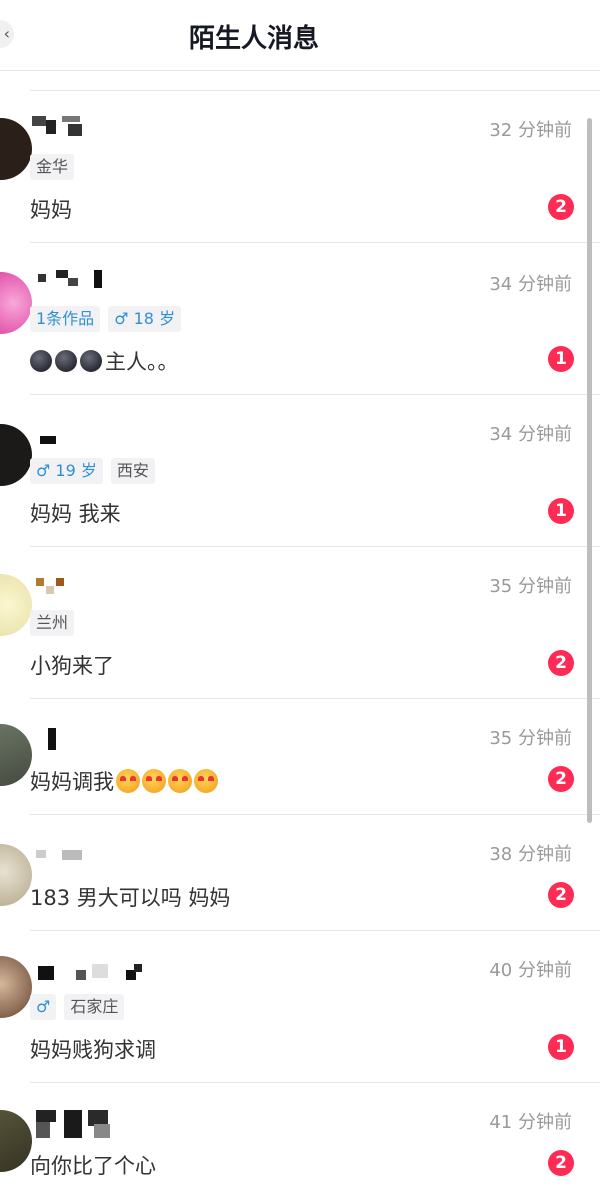 Image resolution: width=600 pixels, height=1200 pixels. Describe the element at coordinates (72, 782) in the screenshot. I see `message-text: 妈妈调我` at that location.